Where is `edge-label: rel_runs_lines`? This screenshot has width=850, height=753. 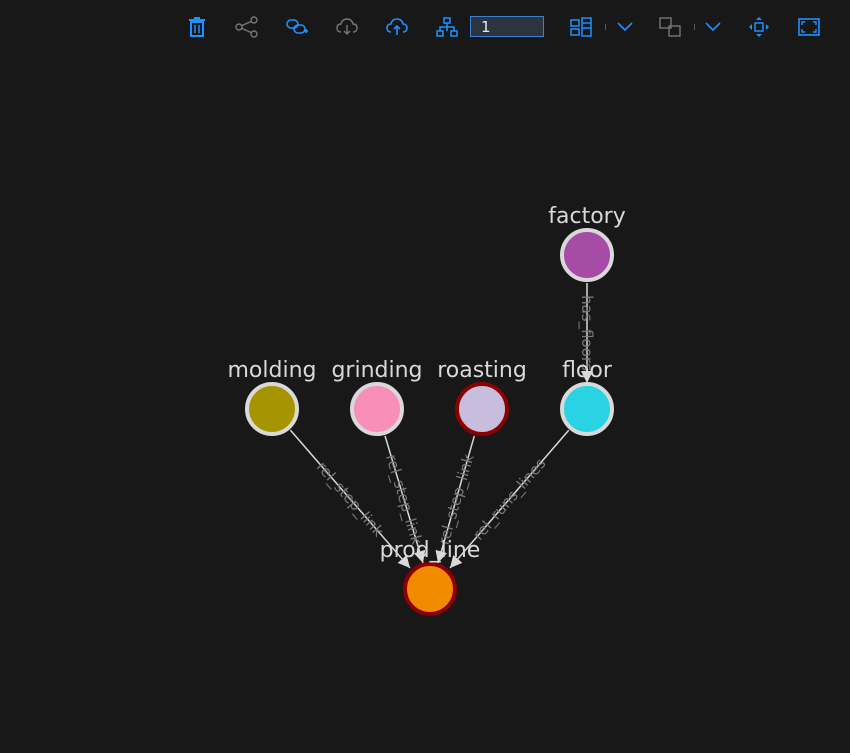 edge-label: rel_runs_lines is located at coordinates (509, 499).